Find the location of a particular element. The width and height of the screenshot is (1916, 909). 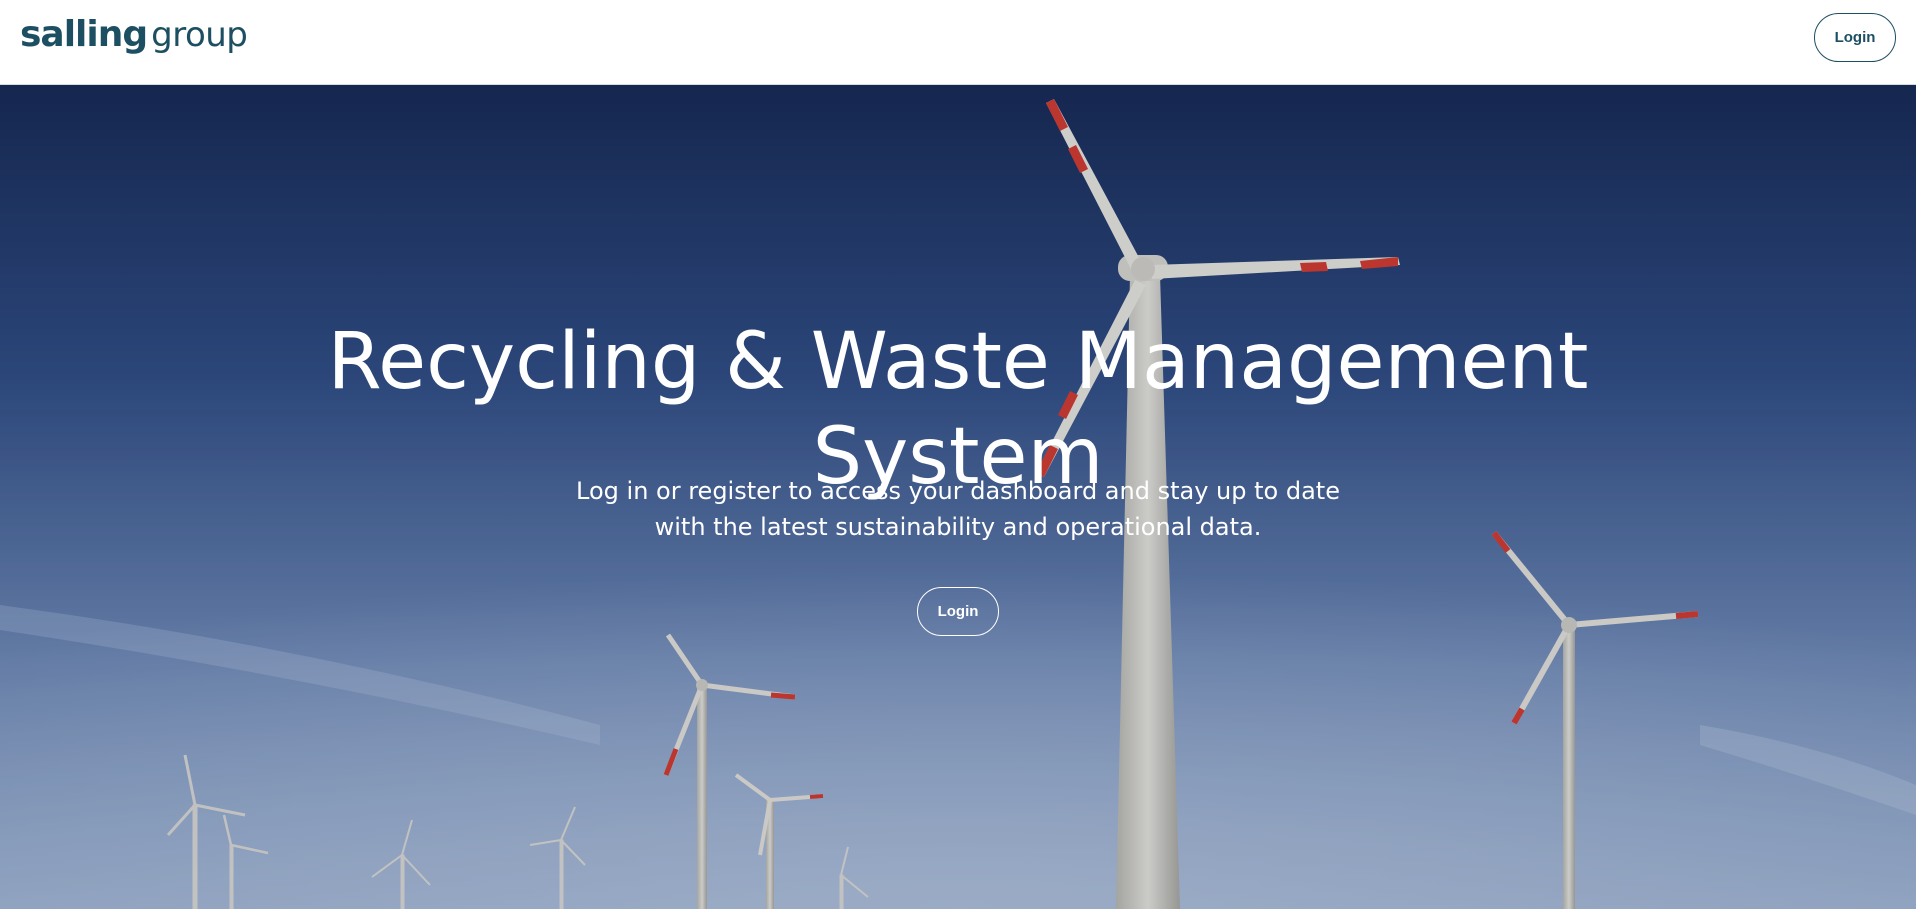

top-navbar: salling group Login is located at coordinates (958, 42).